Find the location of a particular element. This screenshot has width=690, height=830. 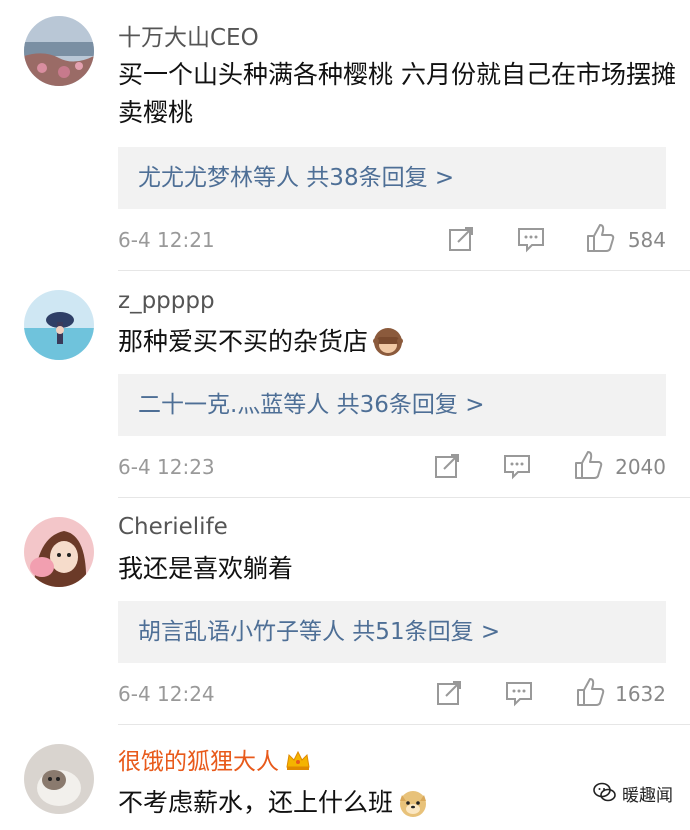

comment-text: 那种爱买不买的杂货店 is located at coordinates (398, 346).